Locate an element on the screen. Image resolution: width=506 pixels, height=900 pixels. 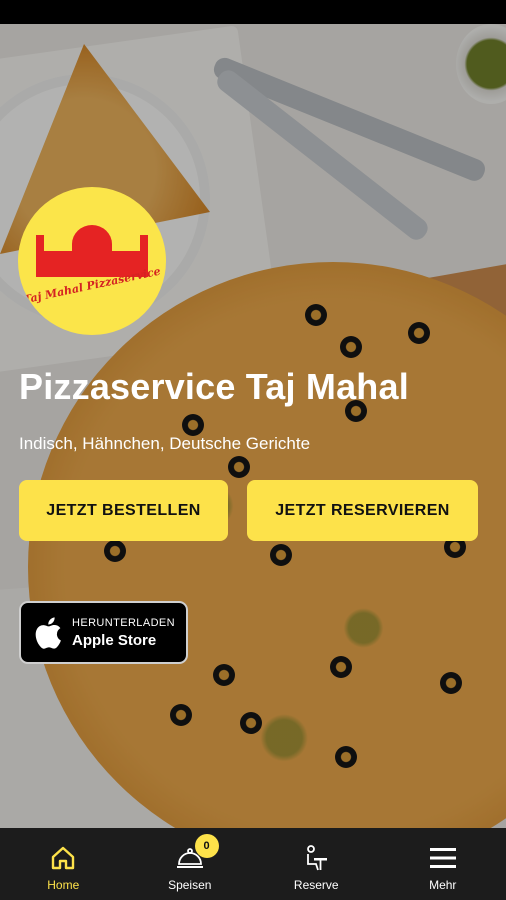
status-bar is located at coordinates (253, 12).